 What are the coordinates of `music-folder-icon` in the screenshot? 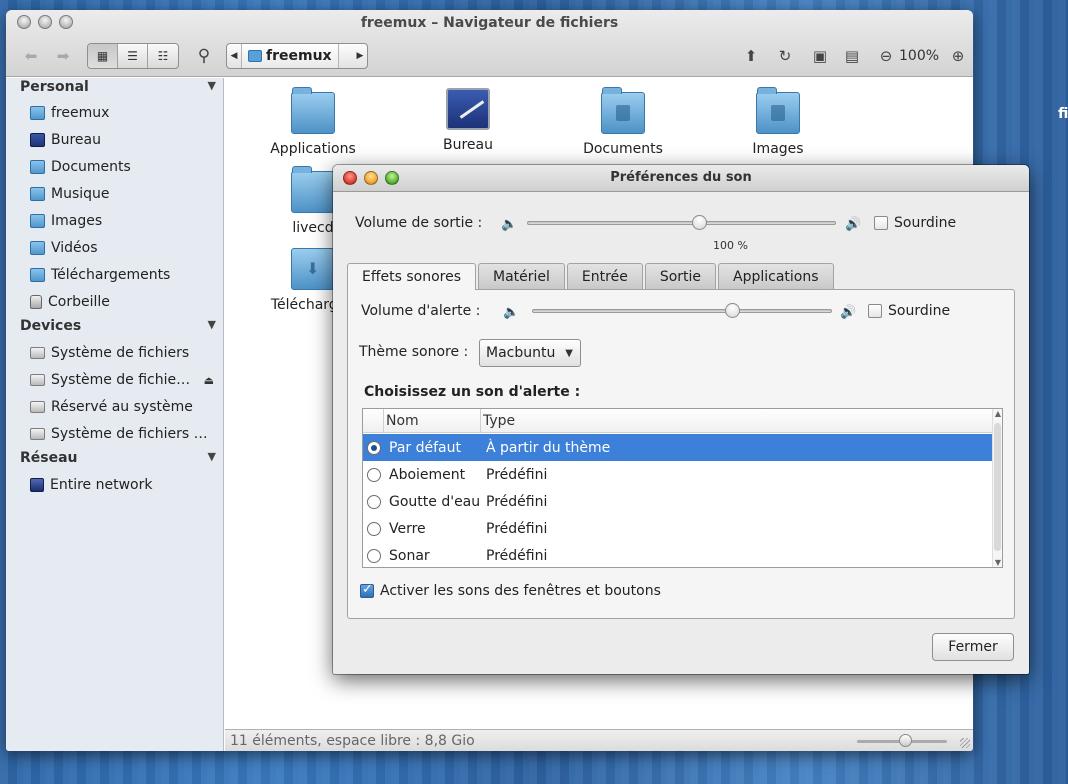 It's located at (37, 194).